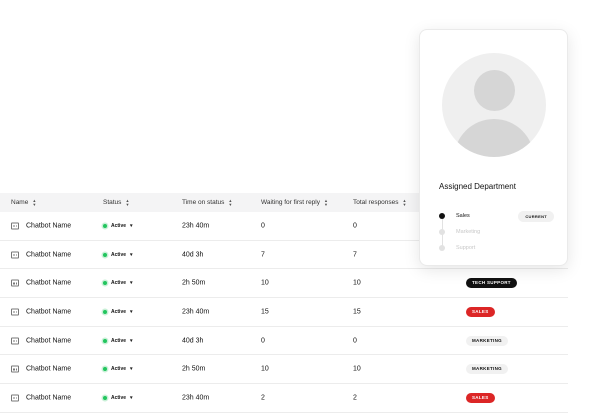 Image resolution: width=602 pixels, height=413 pixels. What do you see at coordinates (494, 138) in the screenshot?
I see `avatar-body-shape` at bounding box center [494, 138].